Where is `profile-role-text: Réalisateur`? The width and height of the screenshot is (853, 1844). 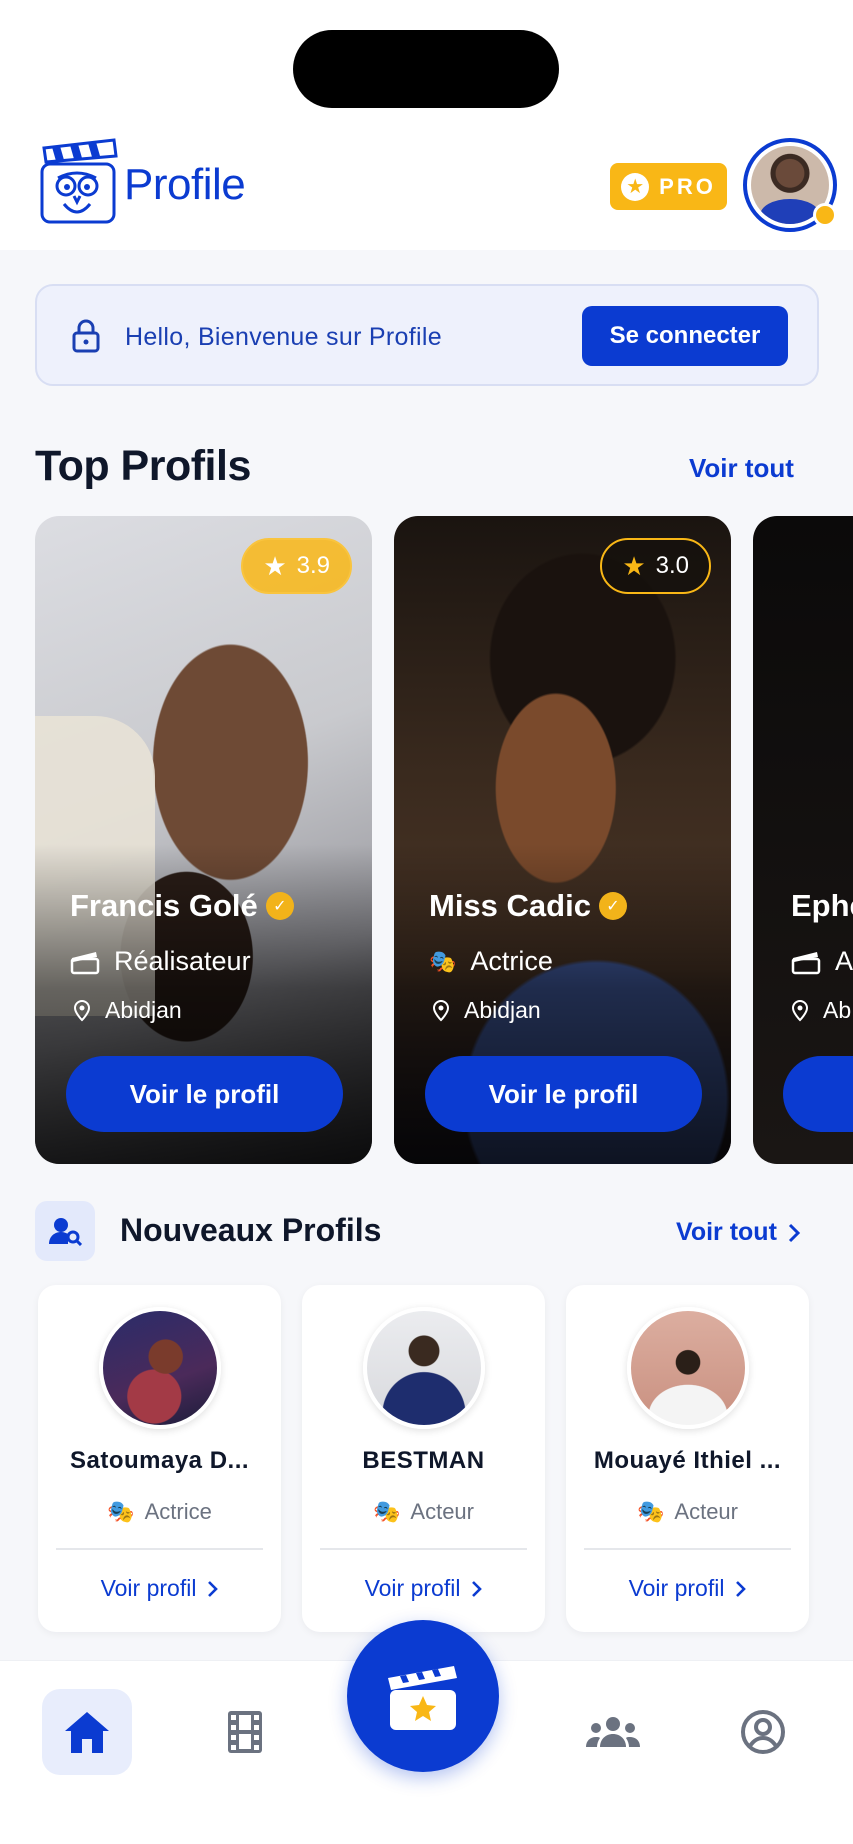
profile-role-text: Réalisateur is located at coordinates (182, 961).